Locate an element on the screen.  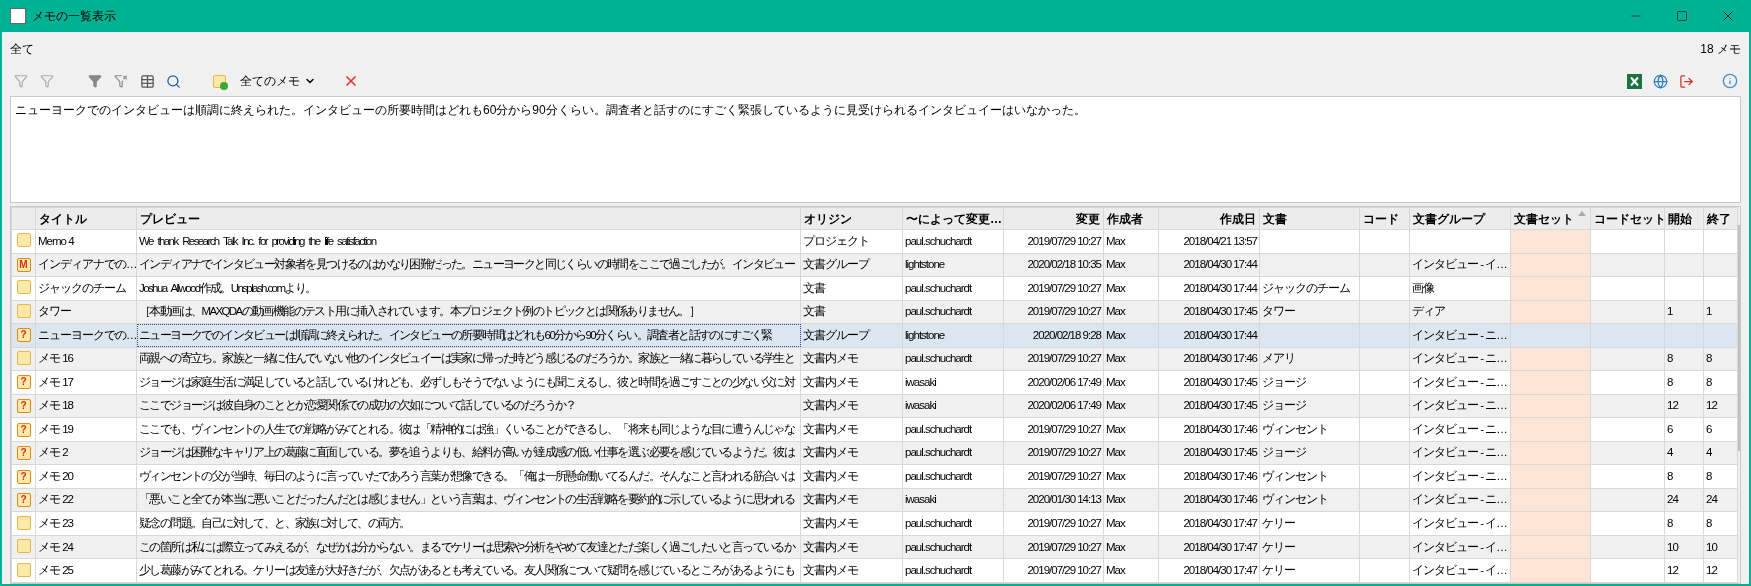
table-cell: メモ 19 is located at coordinates (55, 428).